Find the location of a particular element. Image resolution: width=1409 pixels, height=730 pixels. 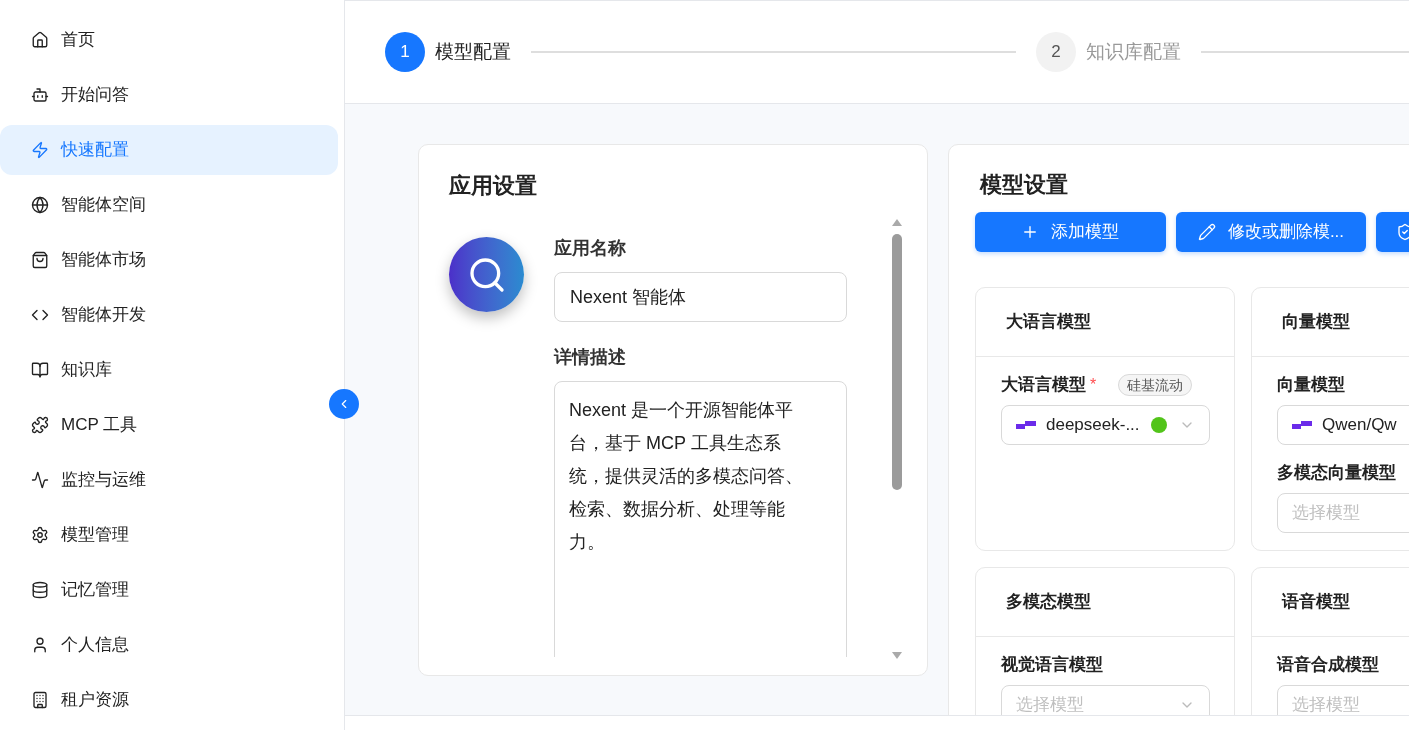

group-title: 向量模型 is located at coordinates (1316, 322).